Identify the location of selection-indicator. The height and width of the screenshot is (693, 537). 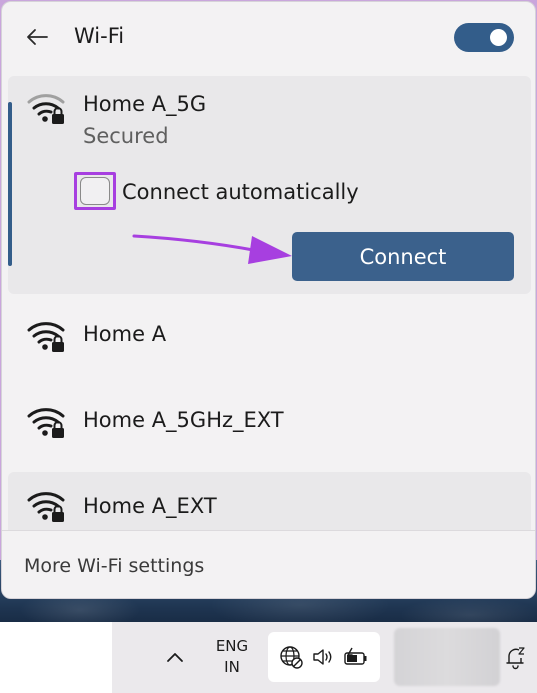
(10, 184).